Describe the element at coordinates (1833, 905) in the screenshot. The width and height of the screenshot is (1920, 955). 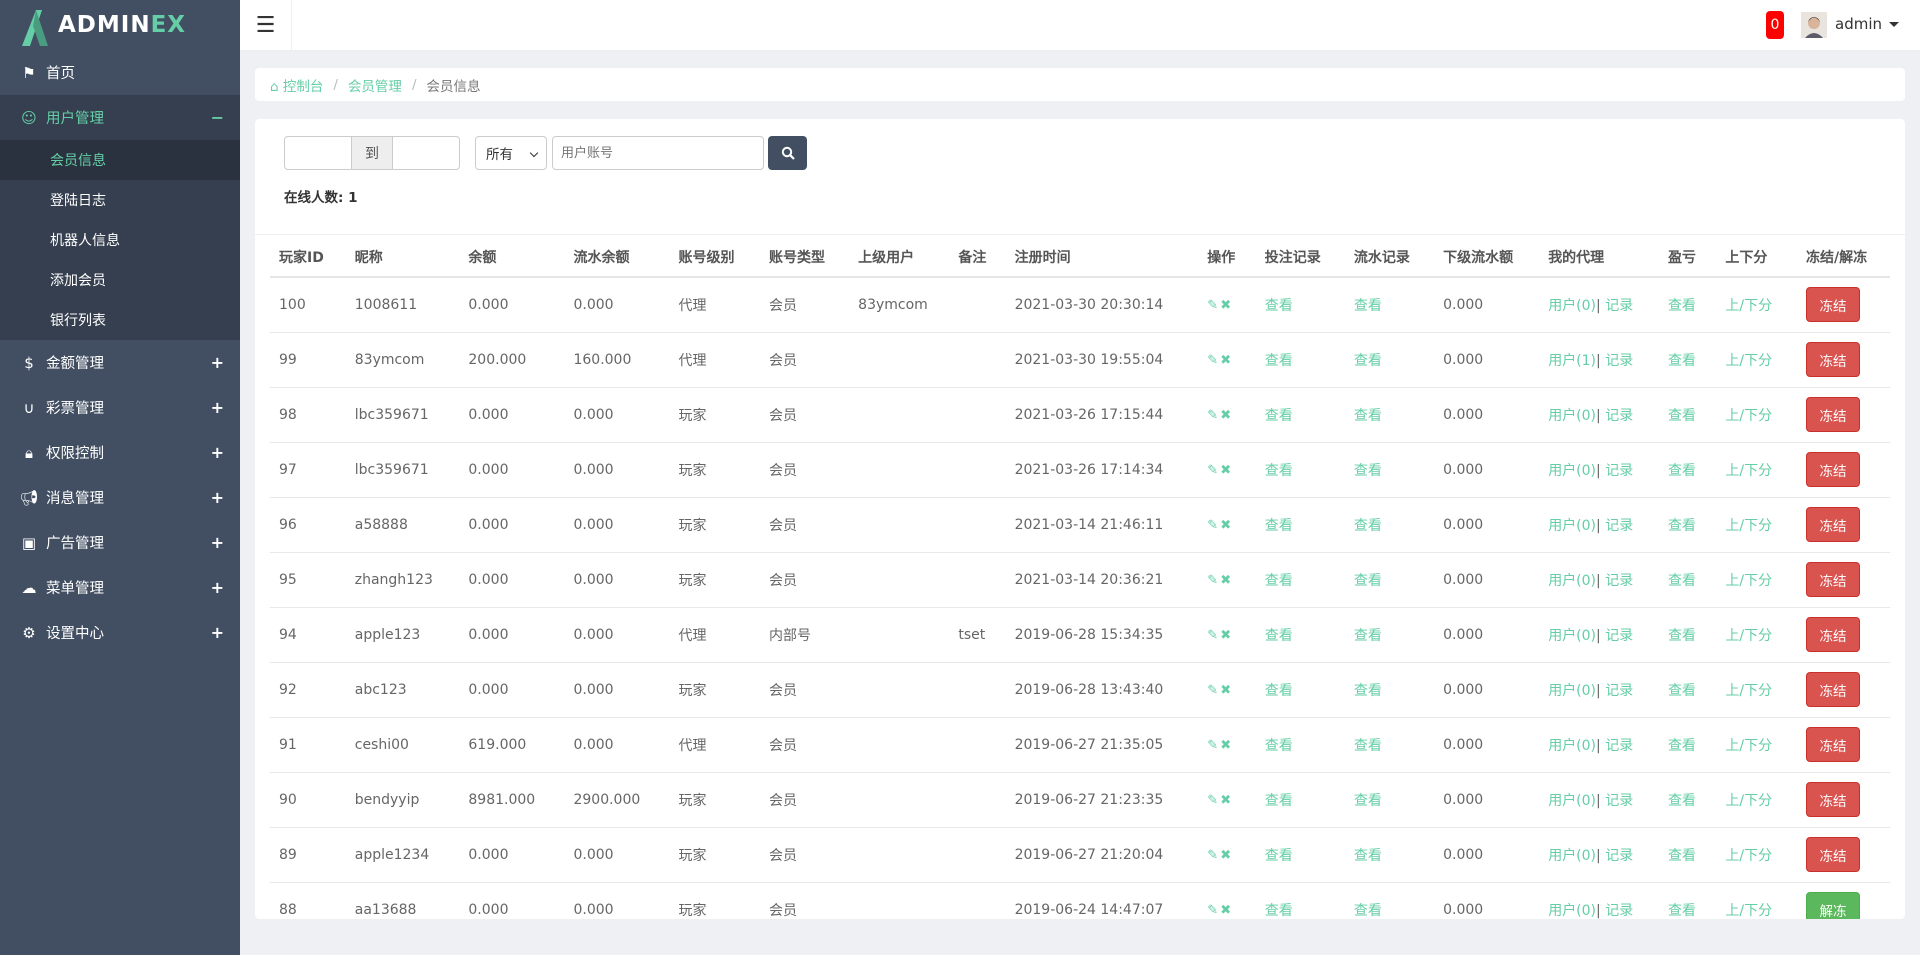
I see `unfreeze-button: 解冻` at that location.